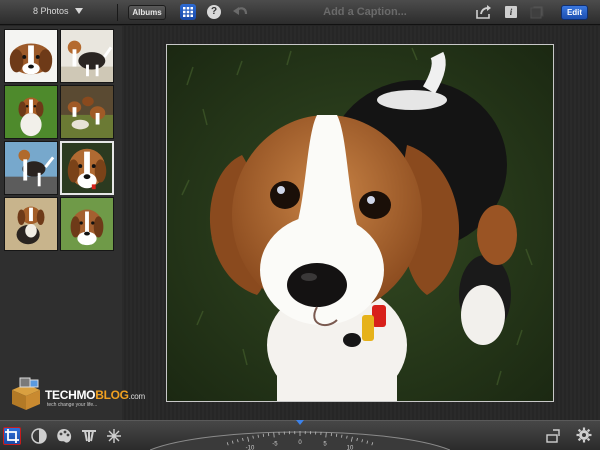  Describe the element at coordinates (574, 12) in the screenshot. I see `edit-button: Edit` at that location.